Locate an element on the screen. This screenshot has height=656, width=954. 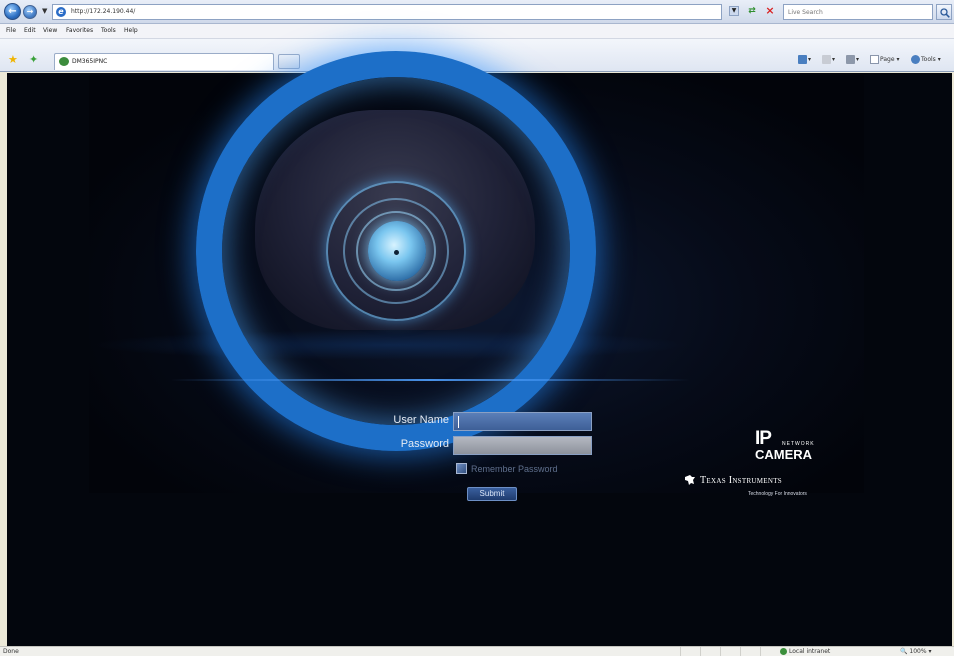
tools-menu-icon is located at coordinates (915, 59).